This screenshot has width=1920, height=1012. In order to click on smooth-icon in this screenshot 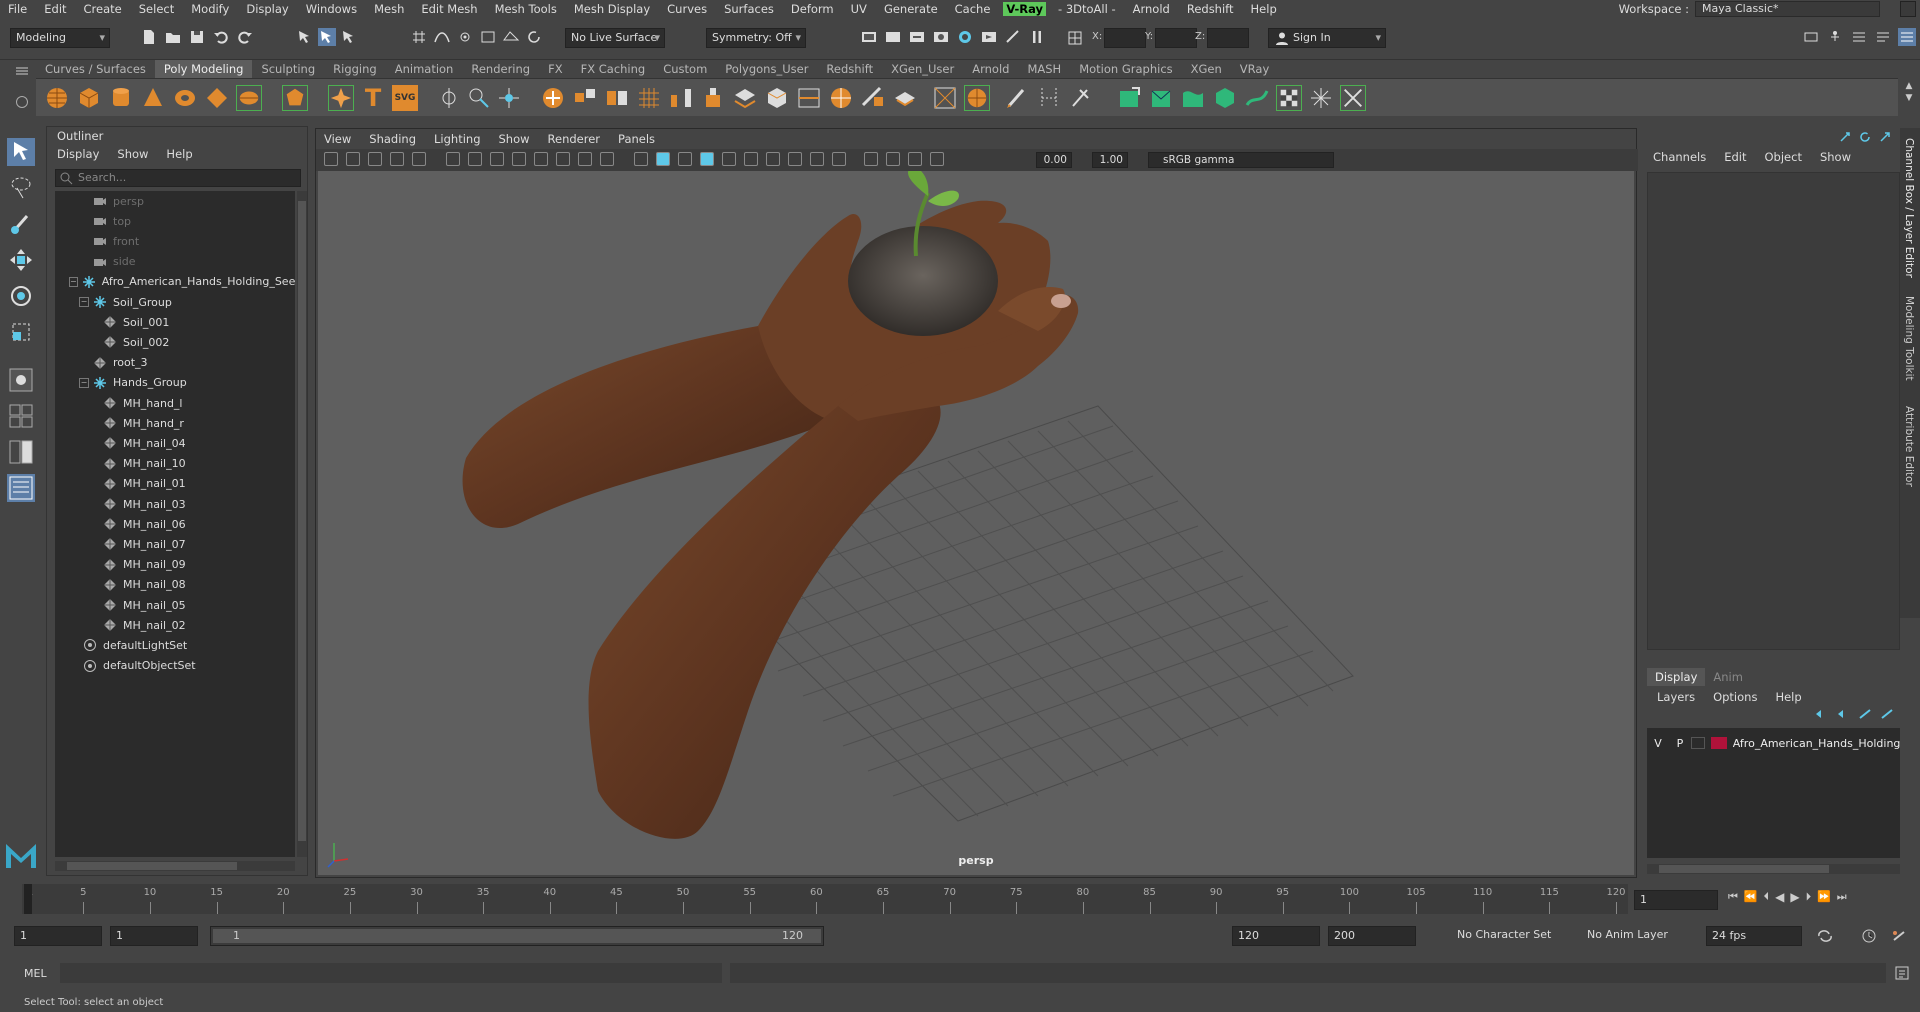, I will do `click(649, 98)`.